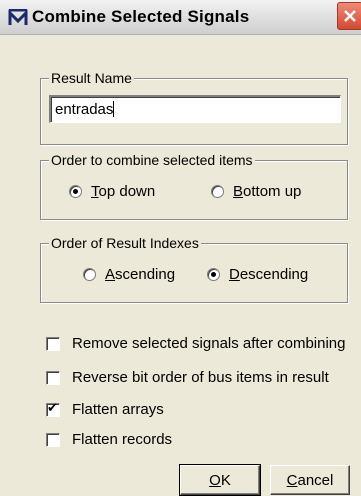 This screenshot has width=361, height=496. Describe the element at coordinates (18, 17) in the screenshot. I see `waveform-app-icon` at that location.